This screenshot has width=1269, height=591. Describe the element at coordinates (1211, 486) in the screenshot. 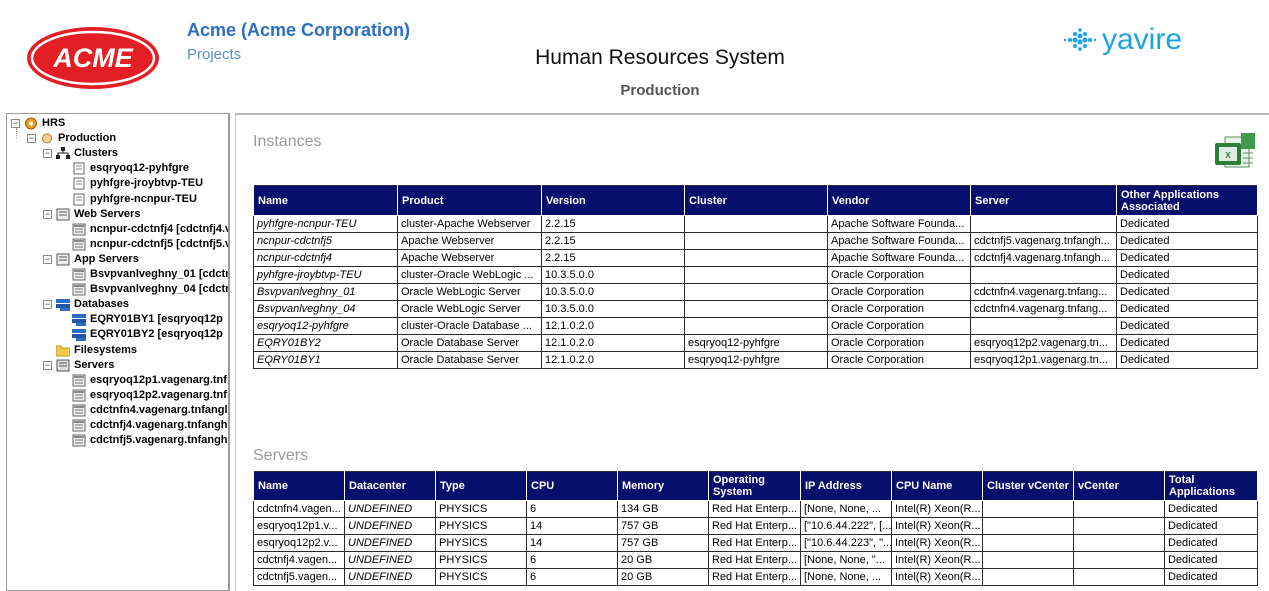

I see `servers-header-total-applications: Total Applications` at that location.